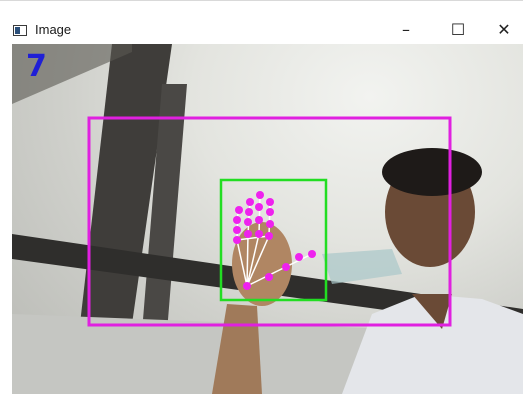 This screenshot has width=523, height=394. Describe the element at coordinates (239, 210) in the screenshot. I see `landmark-pinky-tip` at that location.